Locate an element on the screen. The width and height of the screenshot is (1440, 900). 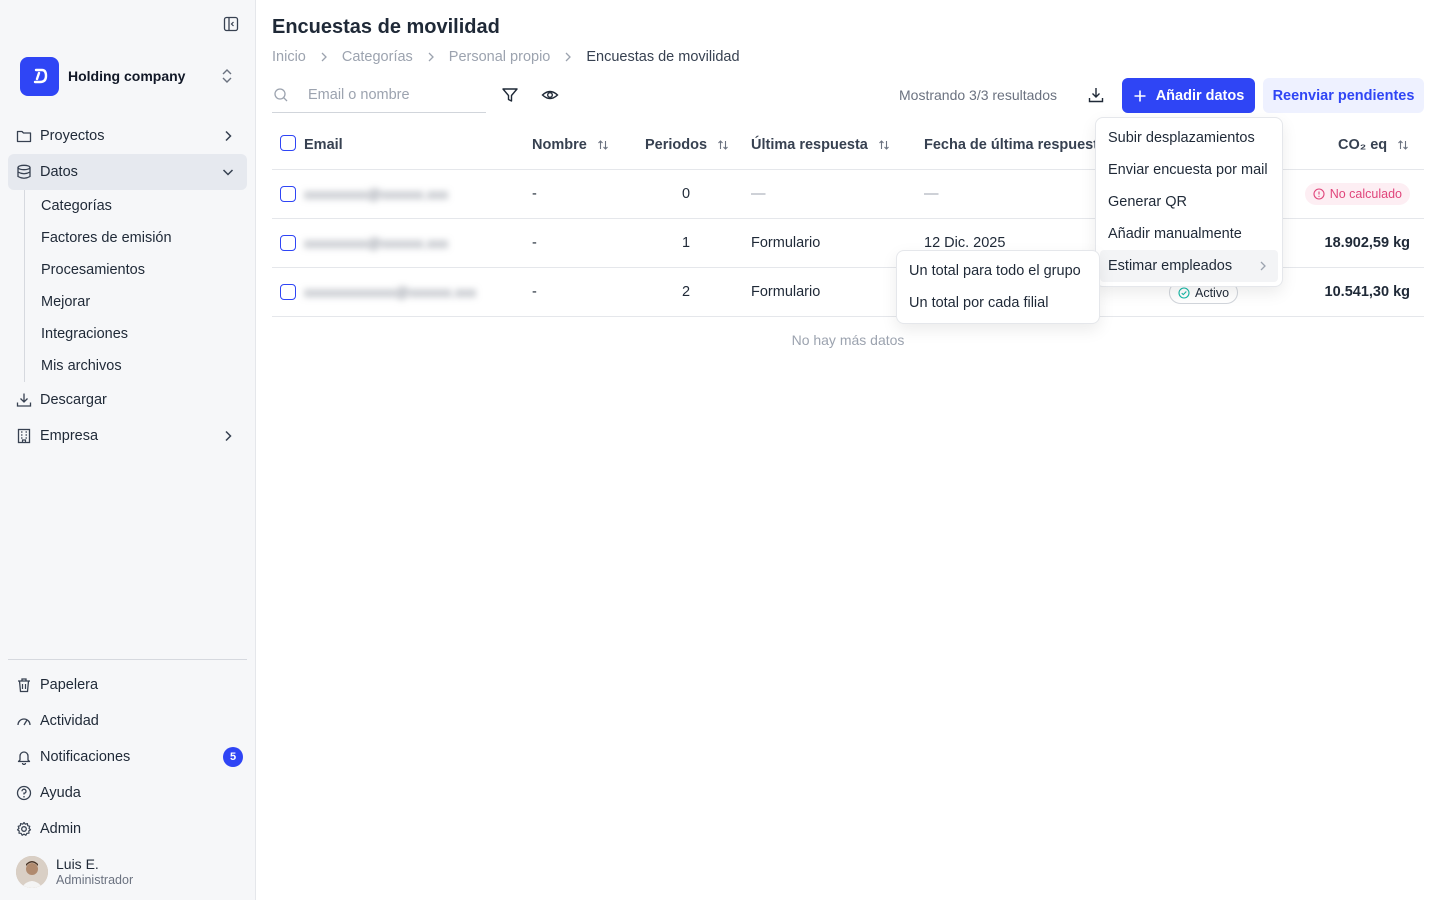
sidebar-subitem-integraciones: Integraciones is located at coordinates (136, 334).